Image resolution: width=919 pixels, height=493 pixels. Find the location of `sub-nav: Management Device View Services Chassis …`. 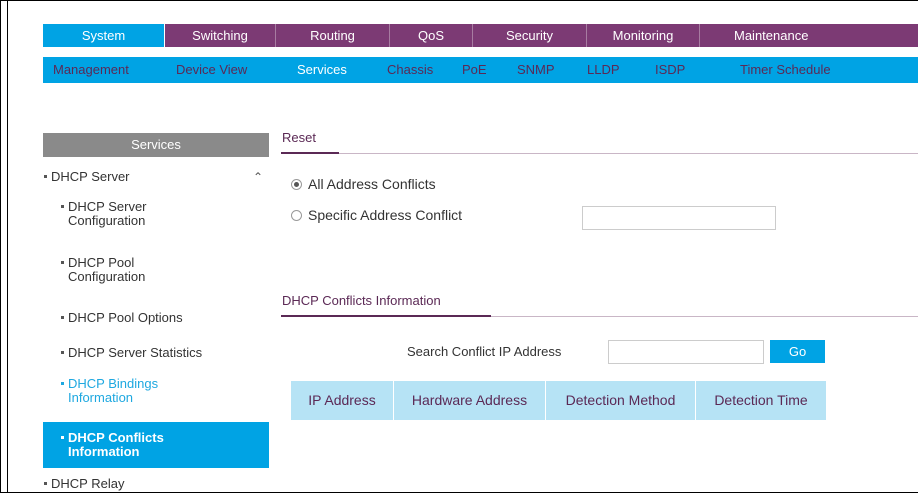

sub-nav: Management Device View Services Chassis … is located at coordinates (480, 70).